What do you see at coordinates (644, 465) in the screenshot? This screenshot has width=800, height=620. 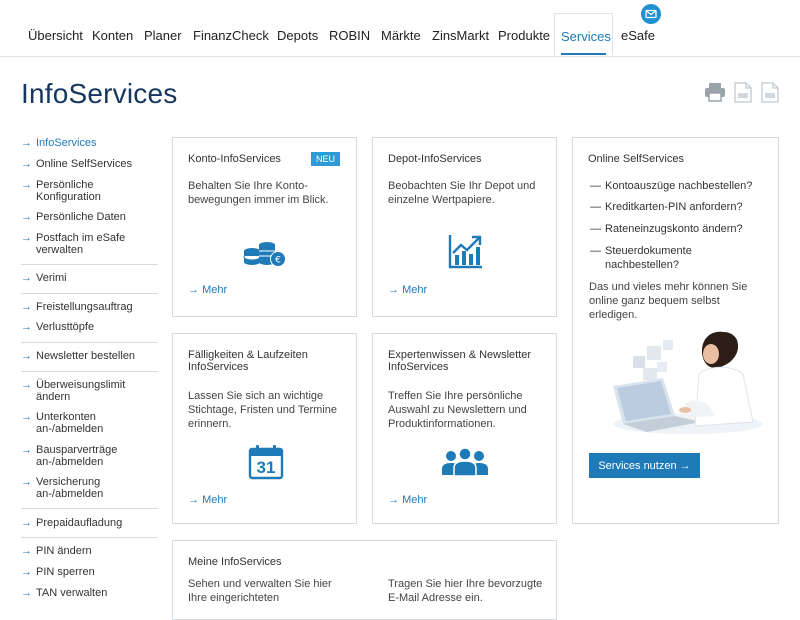 I see `services-nutzen-button: Services nutzen →` at bounding box center [644, 465].